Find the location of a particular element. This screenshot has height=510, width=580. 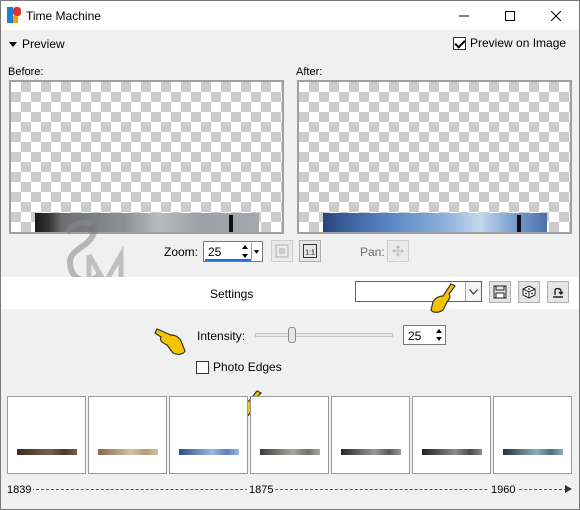

save-icon is located at coordinates (500, 292).